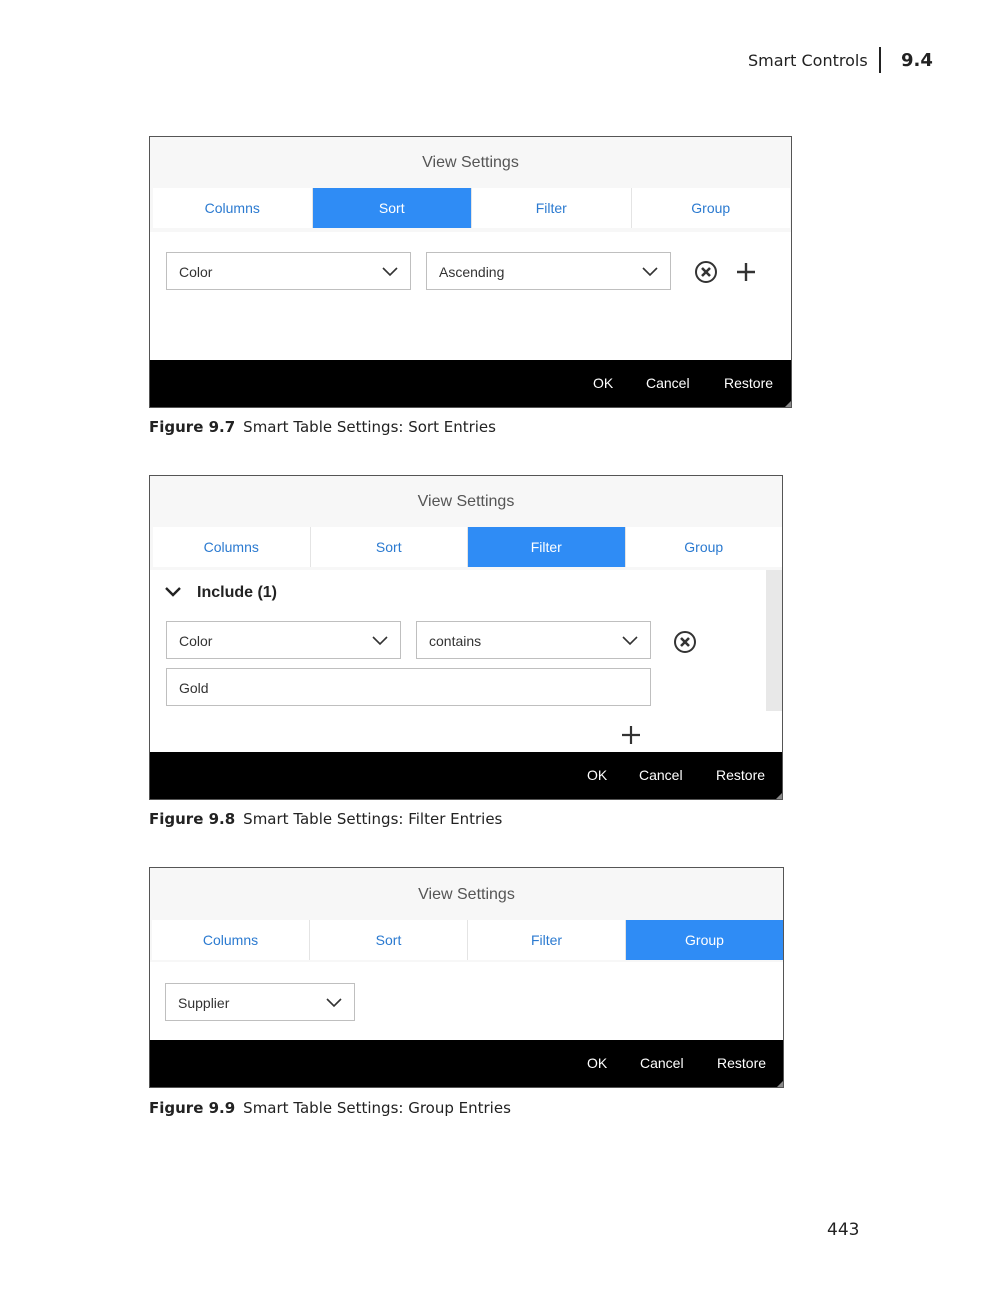 The width and height of the screenshot is (1000, 1304). What do you see at coordinates (408, 687) in the screenshot?
I see `filter-value-input: Gold` at bounding box center [408, 687].